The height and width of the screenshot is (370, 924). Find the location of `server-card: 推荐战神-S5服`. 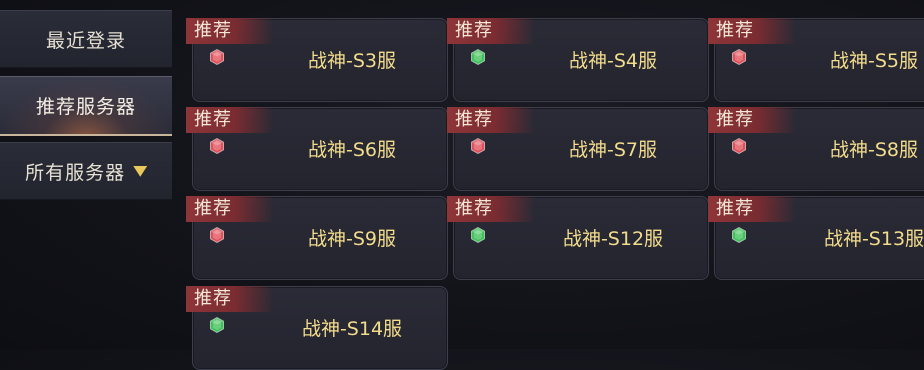

server-card: 推荐战神-S5服 is located at coordinates (816, 60).